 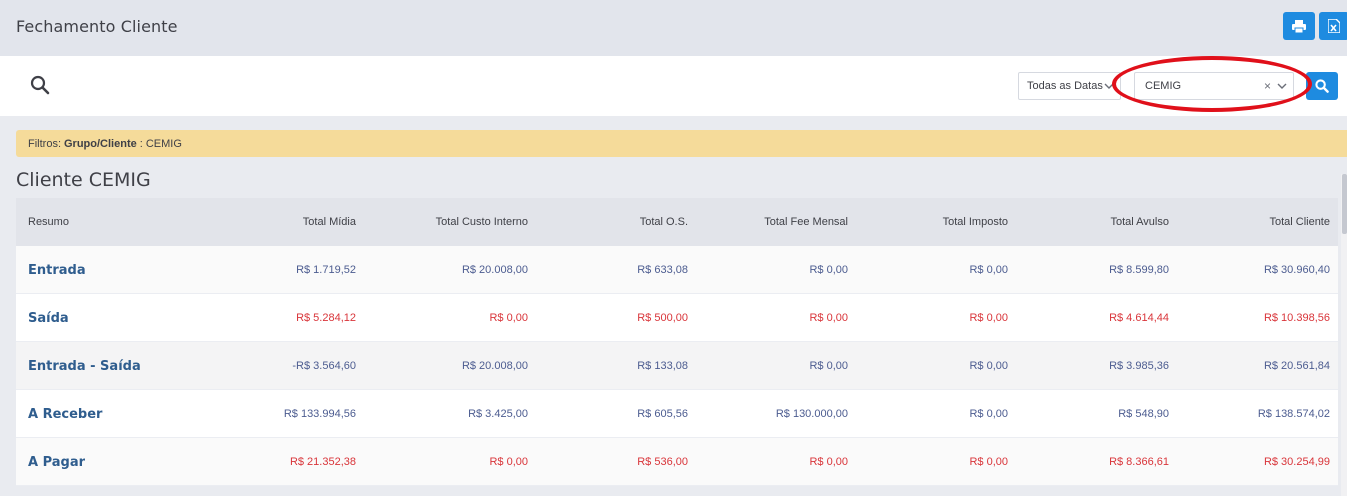 I want to click on row-label: A Pagar, so click(x=56, y=462).